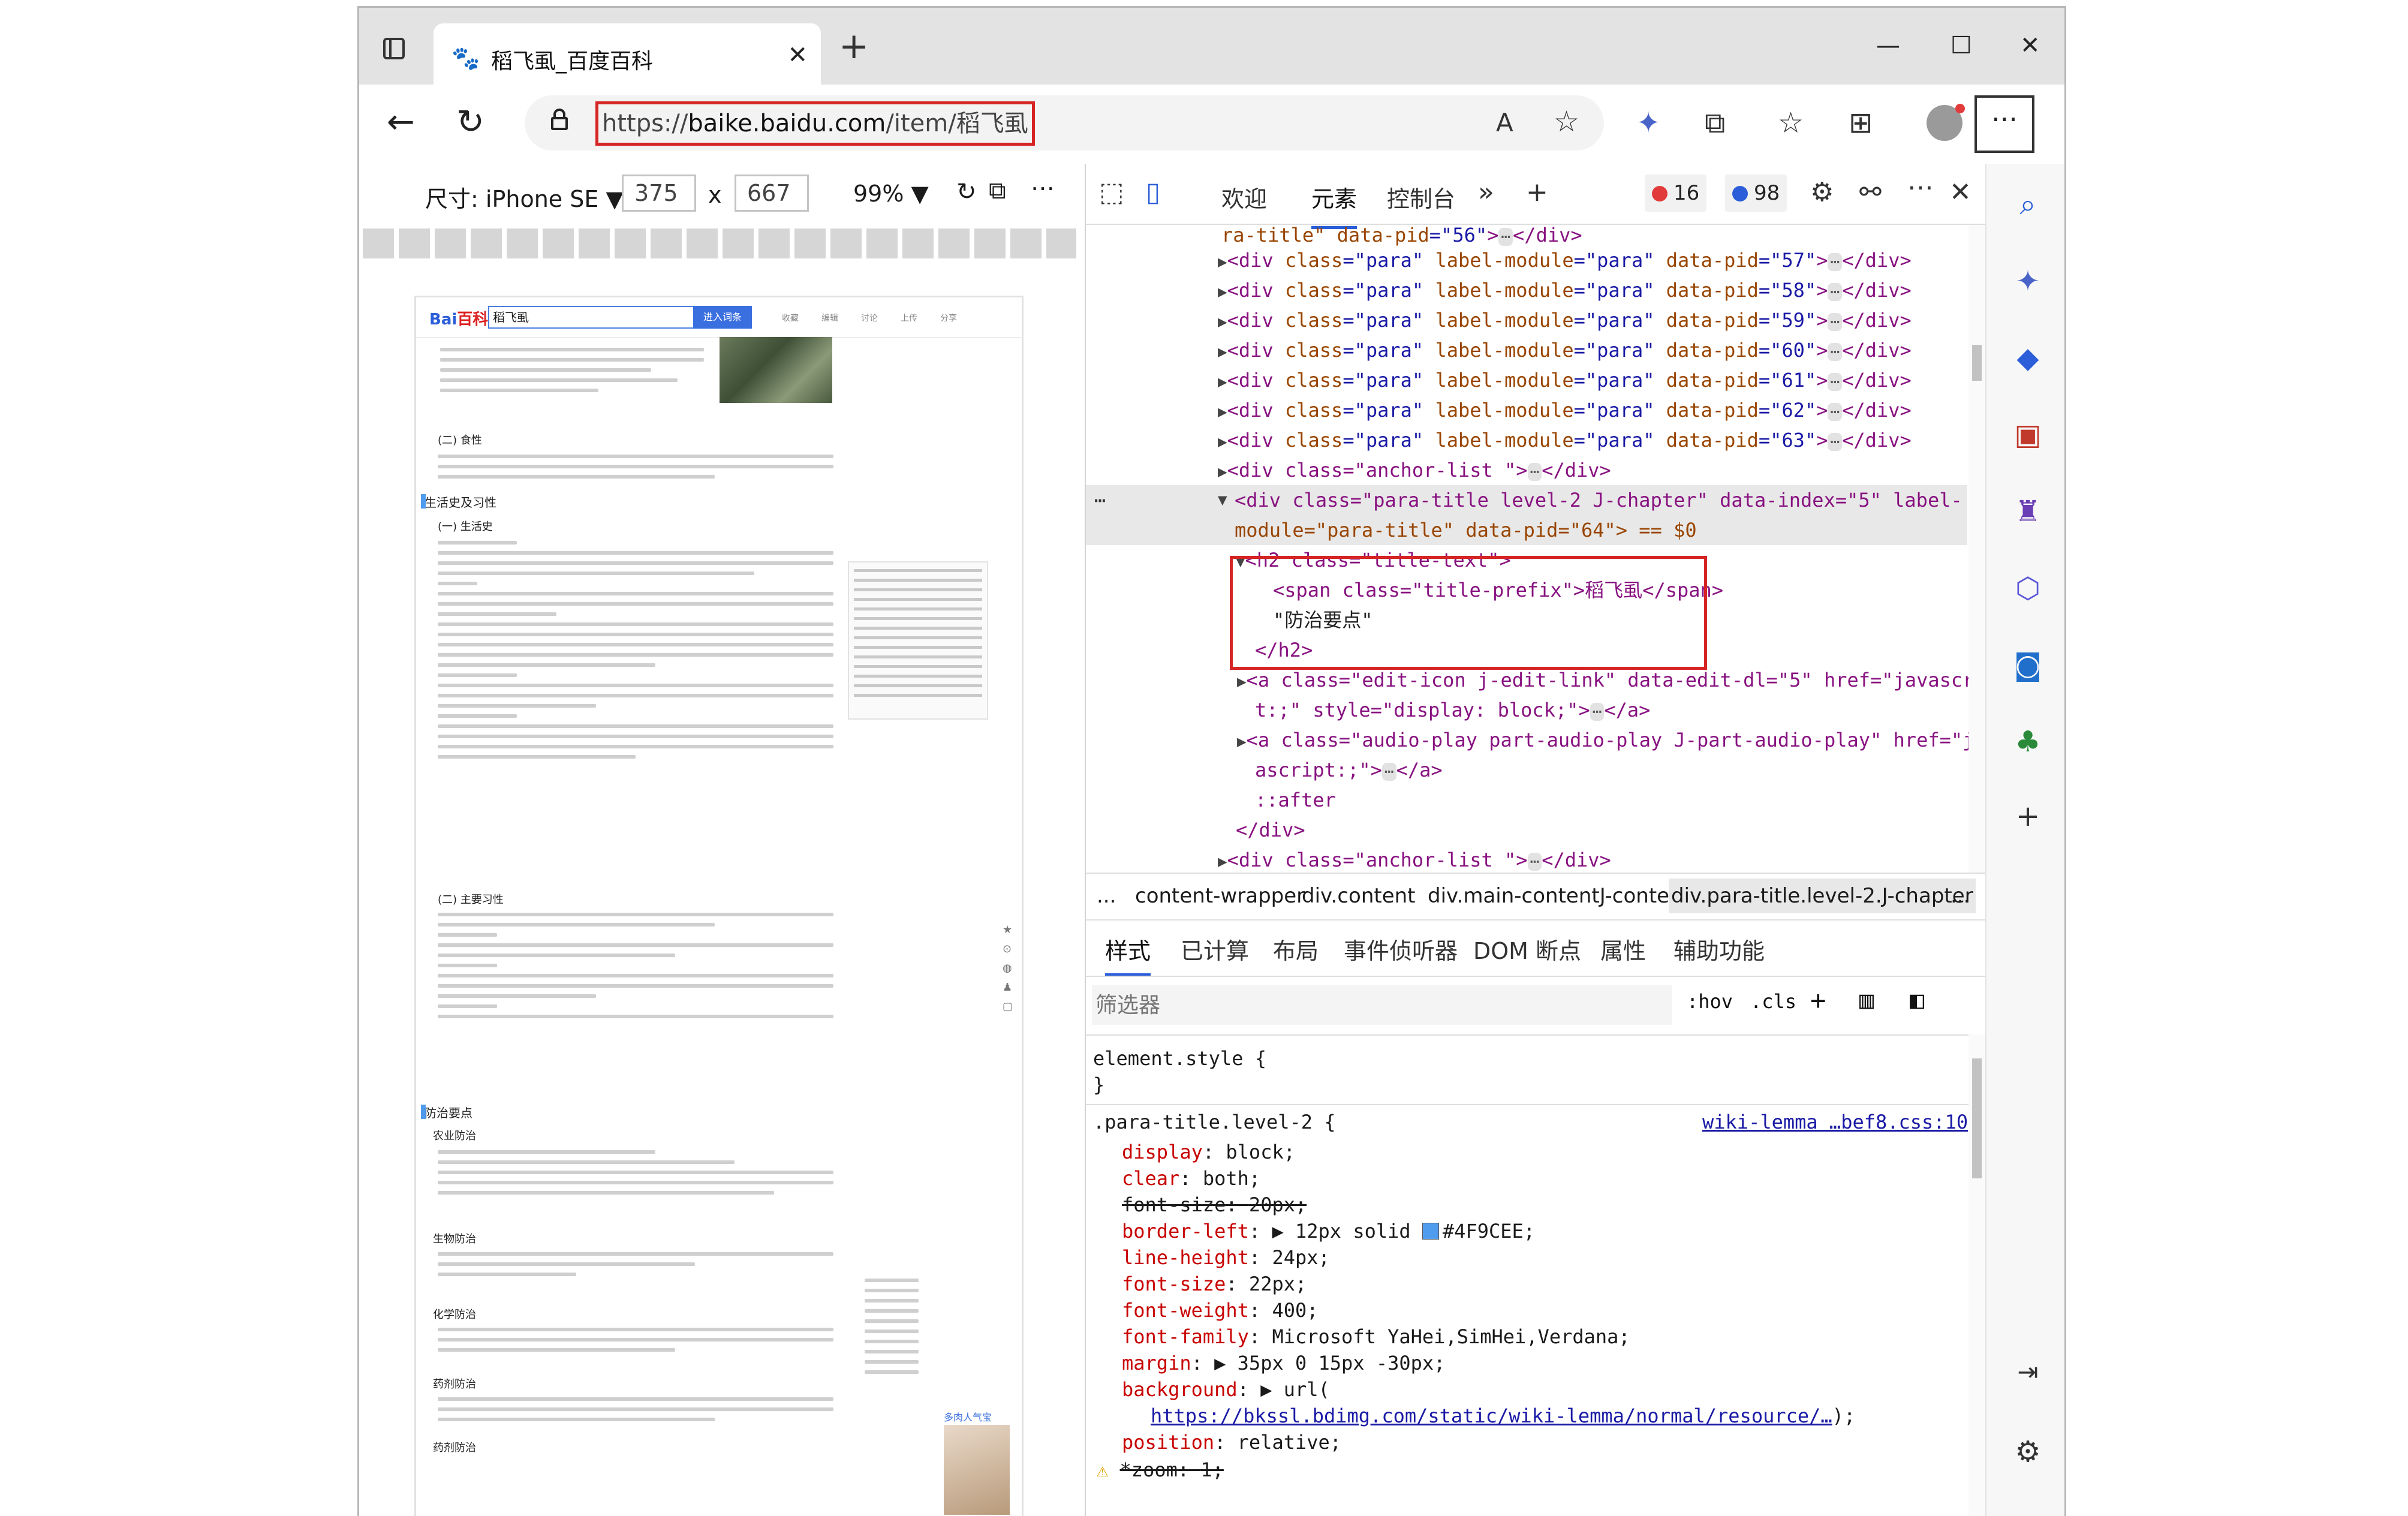  What do you see at coordinates (1835, 1122) in the screenshot?
I see `rule-source-link: wiki-lemma …bef8.css:10` at bounding box center [1835, 1122].